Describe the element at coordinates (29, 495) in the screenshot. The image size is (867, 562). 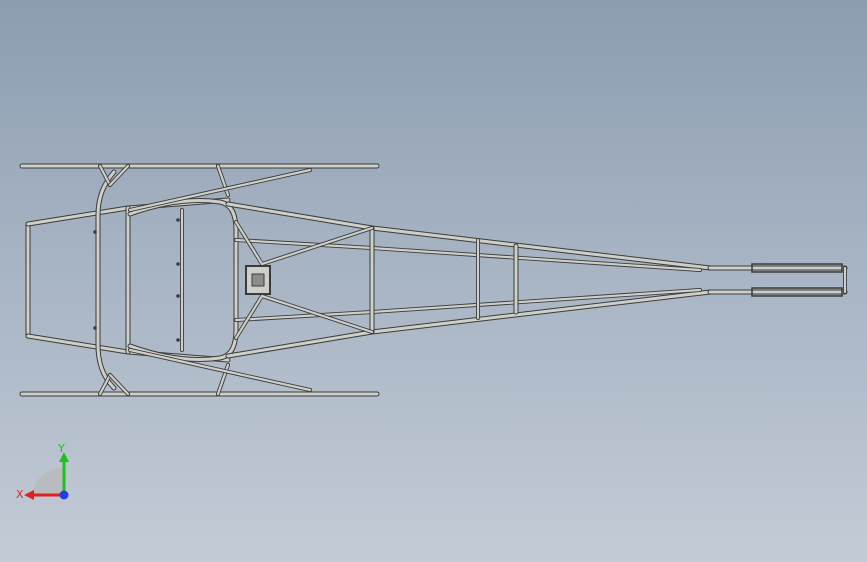
I see `x-arrow-head` at that location.